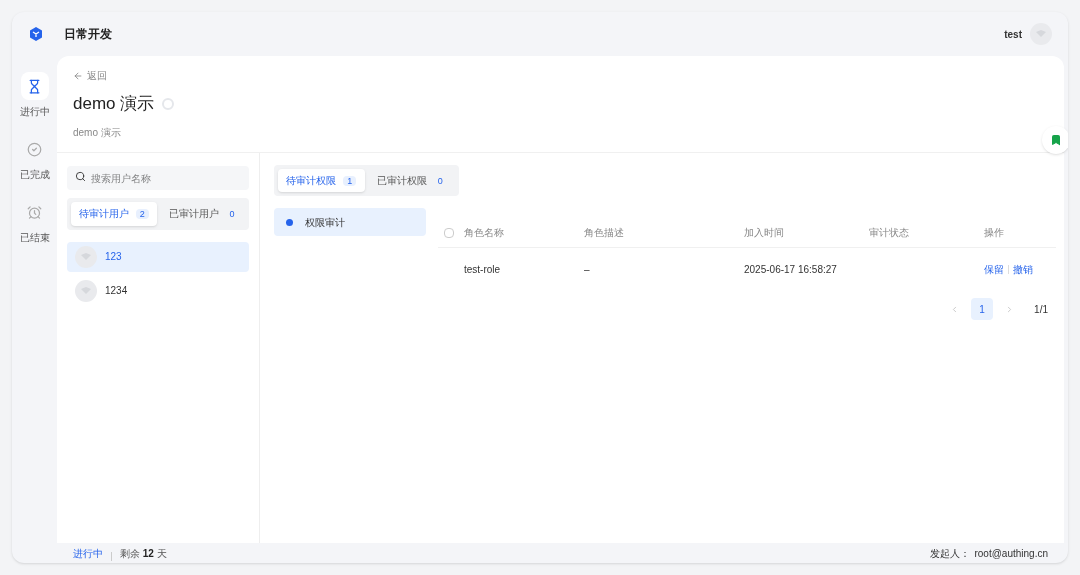  What do you see at coordinates (114, 104) in the screenshot?
I see `page-title: demo 演示` at bounding box center [114, 104].